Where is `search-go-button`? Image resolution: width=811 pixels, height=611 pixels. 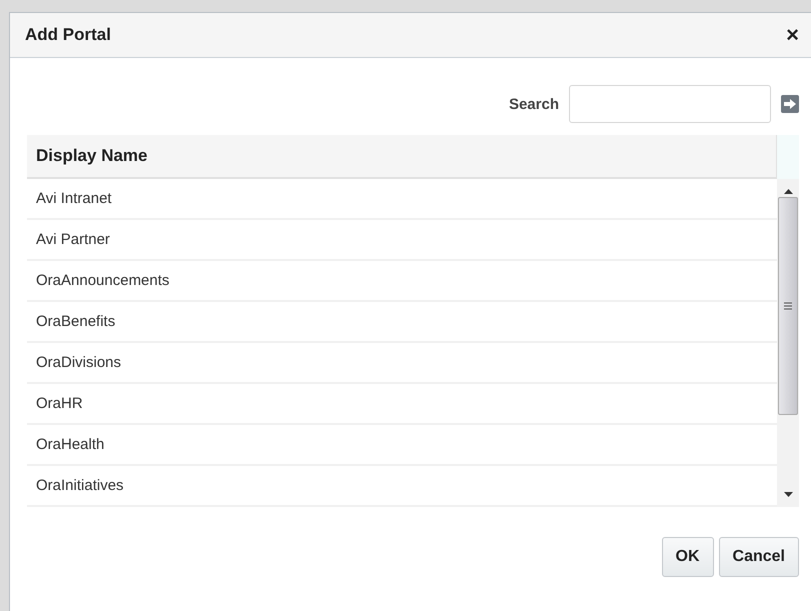
search-go-button is located at coordinates (790, 104).